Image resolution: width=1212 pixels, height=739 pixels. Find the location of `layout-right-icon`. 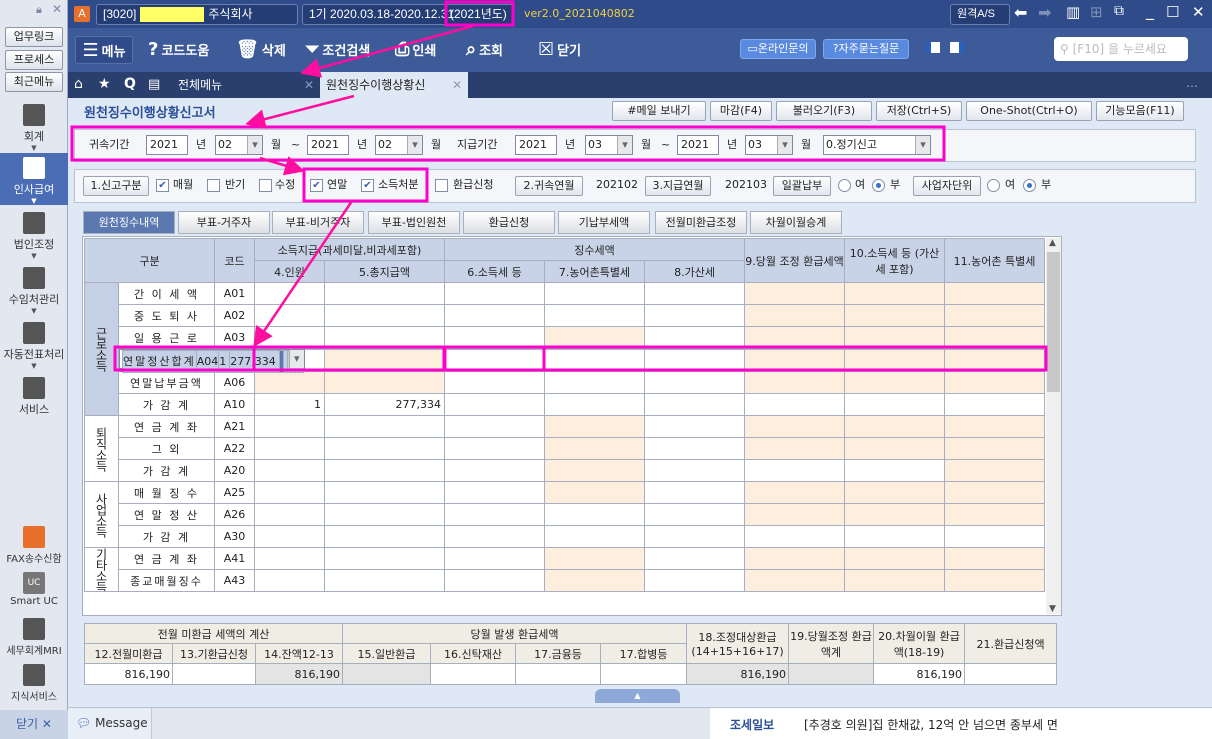

layout-right-icon is located at coordinates (957, 47).